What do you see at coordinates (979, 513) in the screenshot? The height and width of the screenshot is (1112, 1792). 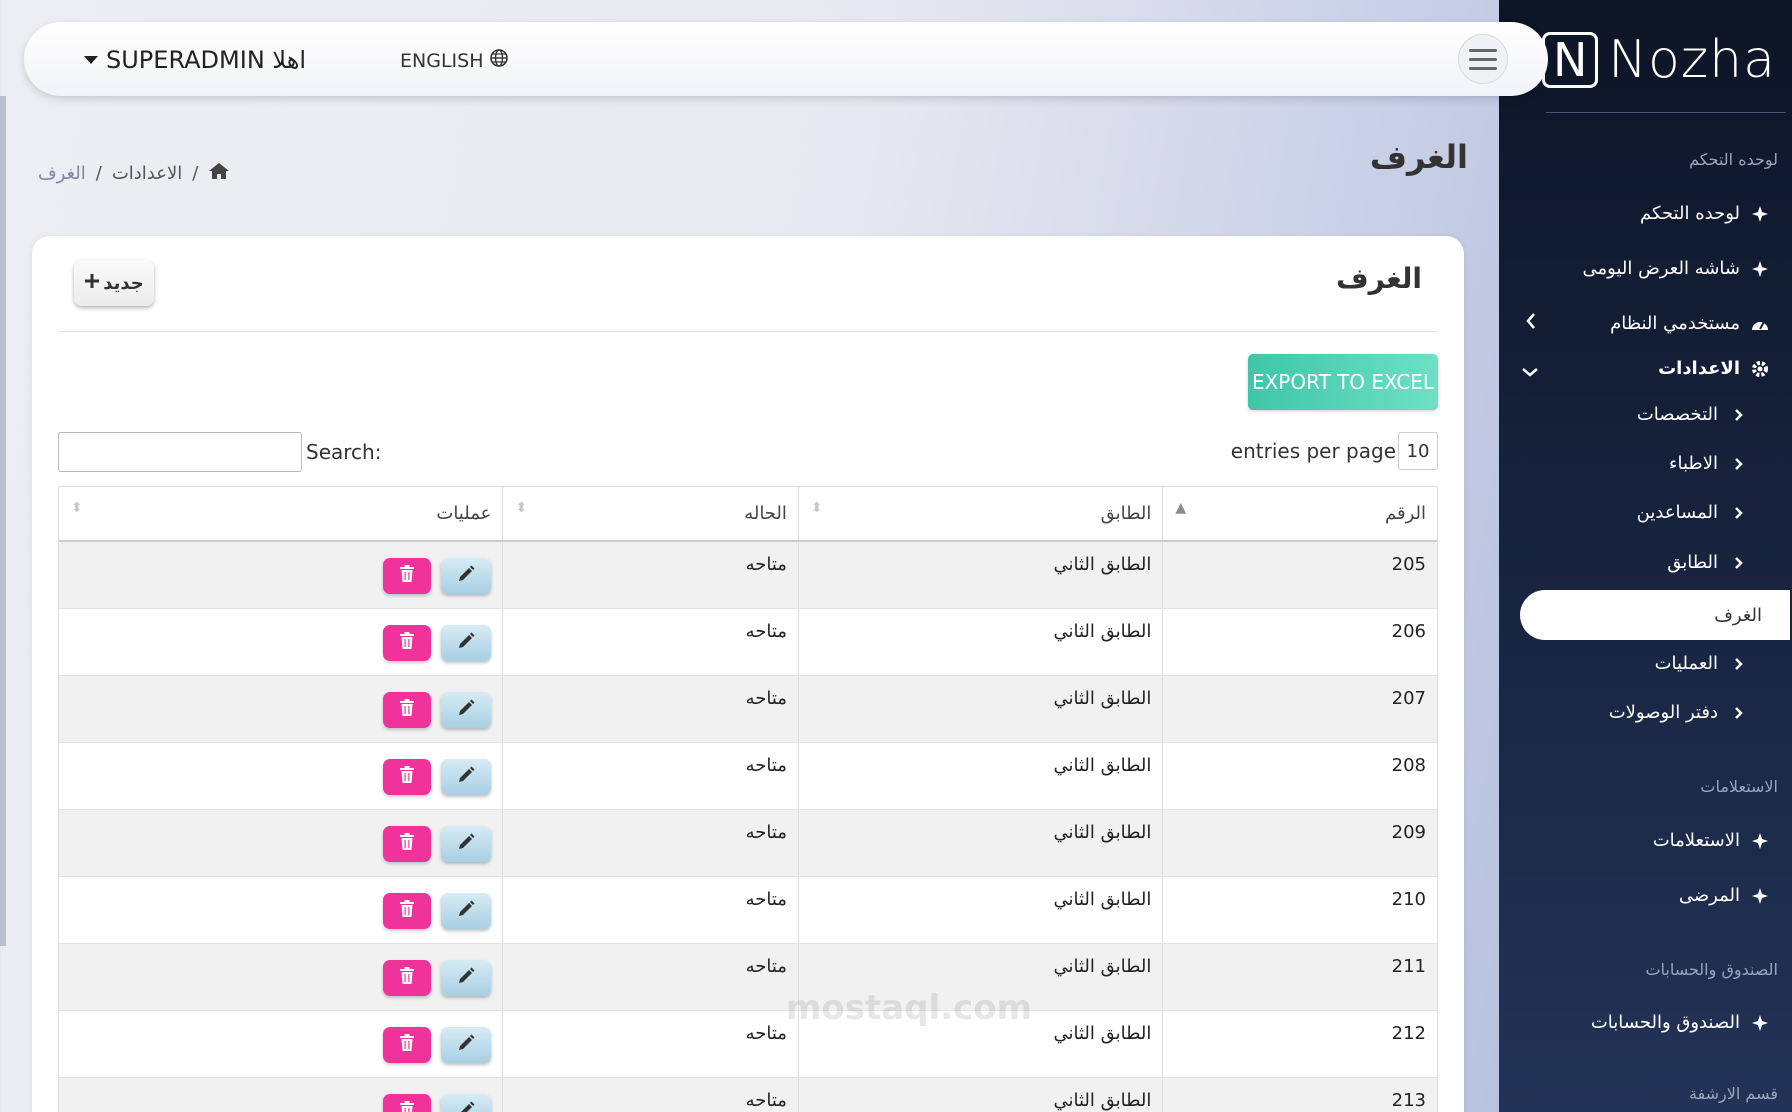 I see `column-header-floor: الطابق ⬍` at bounding box center [979, 513].